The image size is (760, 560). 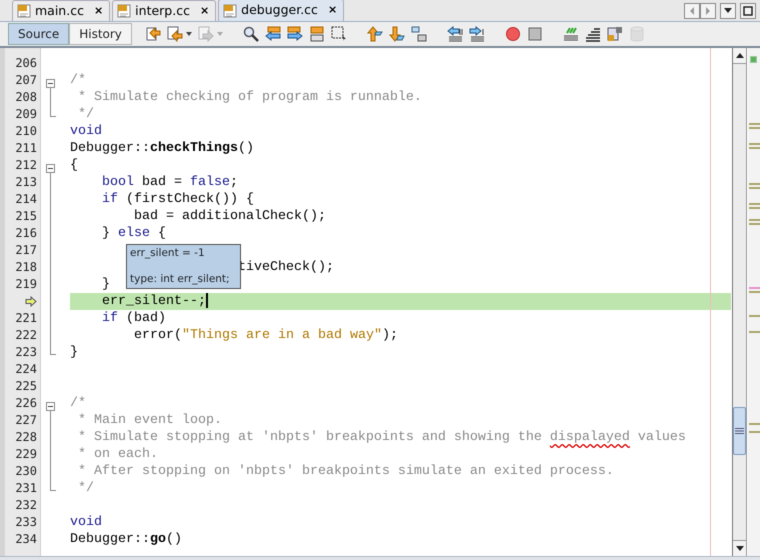 What do you see at coordinates (26, 352) in the screenshot?
I see `line-number: 223` at bounding box center [26, 352].